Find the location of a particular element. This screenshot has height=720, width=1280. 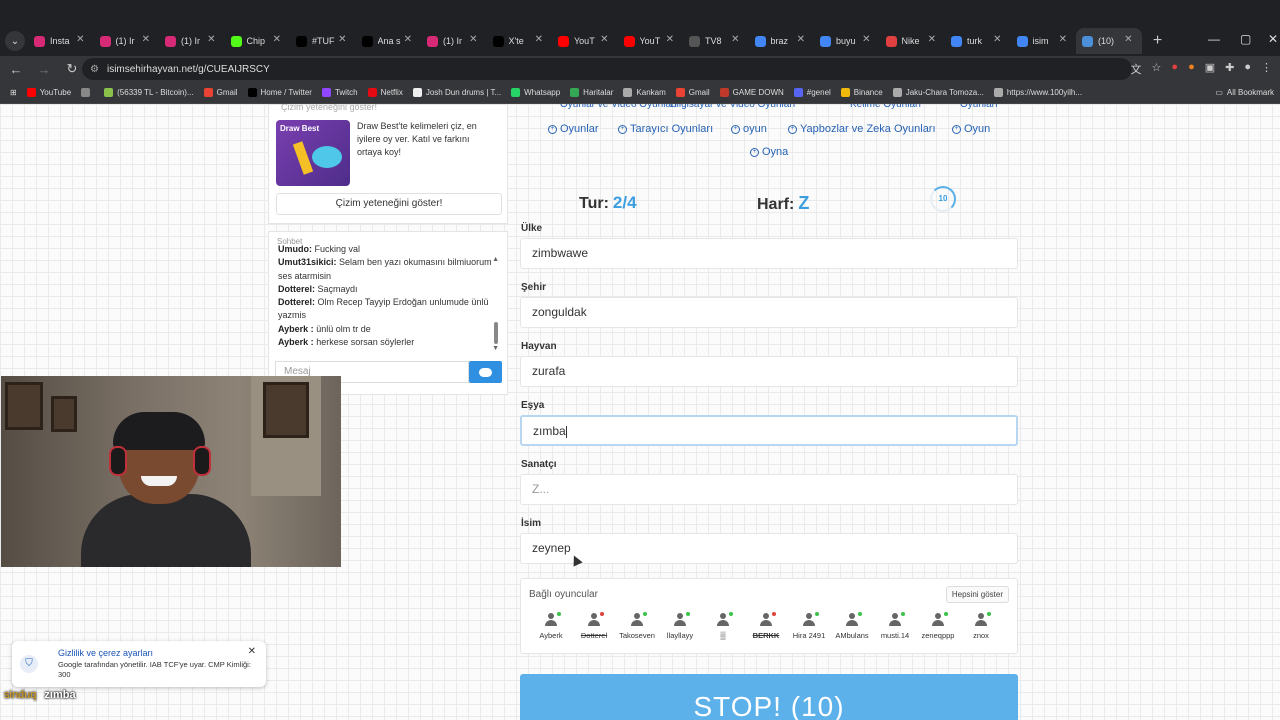

answer-input: zimbwawe is located at coordinates (769, 253).